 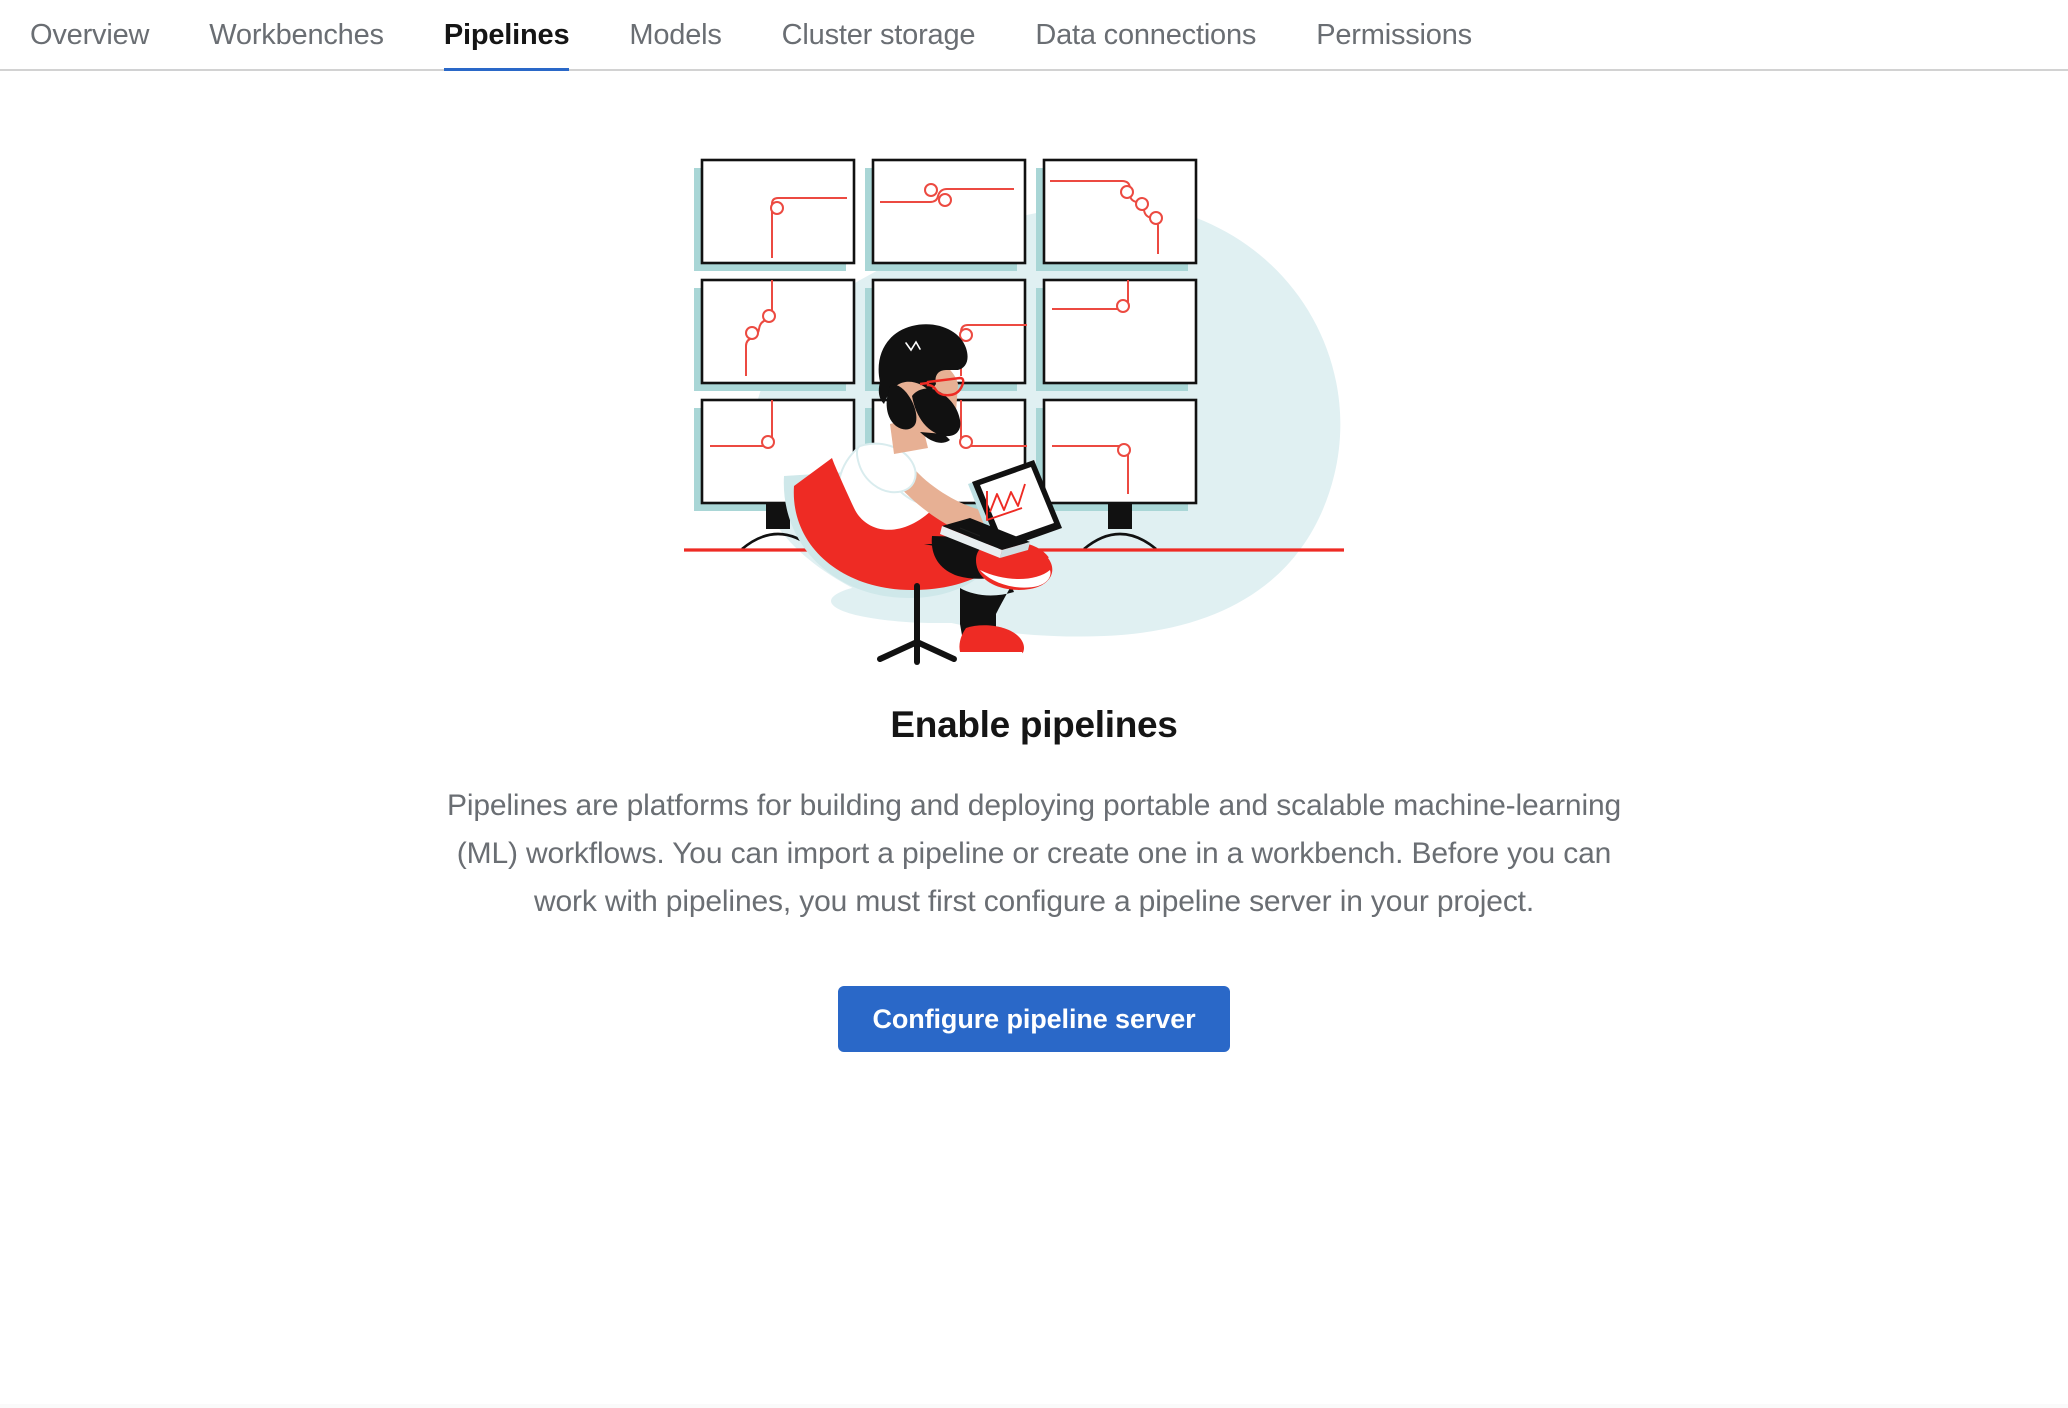 I want to click on tab-label: Permissions, so click(x=1394, y=35).